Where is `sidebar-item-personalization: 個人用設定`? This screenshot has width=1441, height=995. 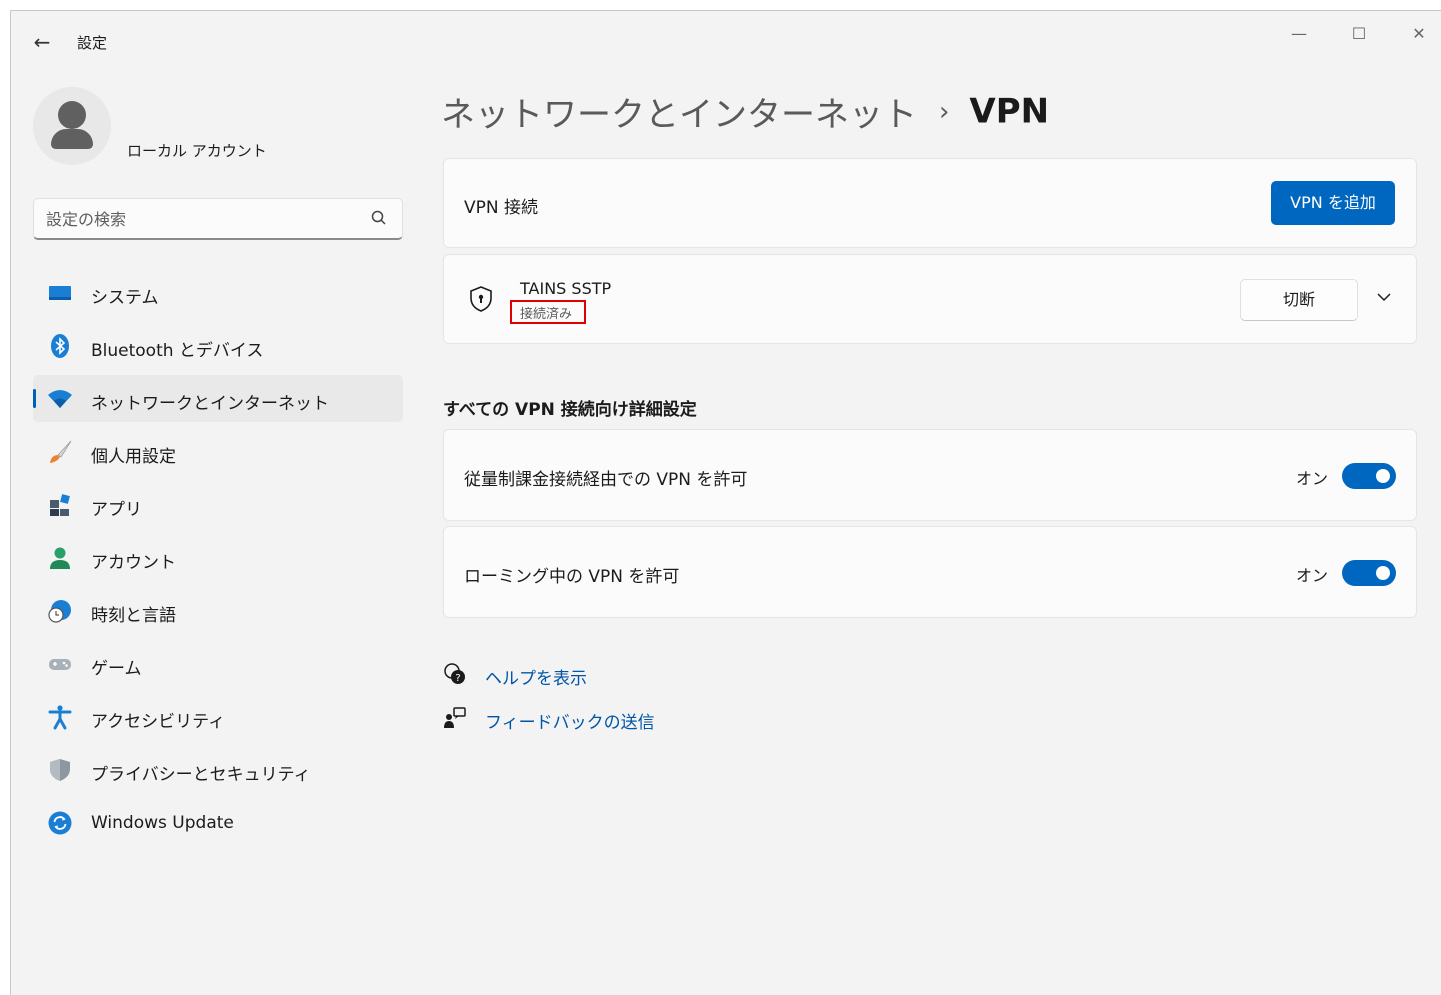
sidebar-item-personalization: 個人用設定 is located at coordinates (218, 451).